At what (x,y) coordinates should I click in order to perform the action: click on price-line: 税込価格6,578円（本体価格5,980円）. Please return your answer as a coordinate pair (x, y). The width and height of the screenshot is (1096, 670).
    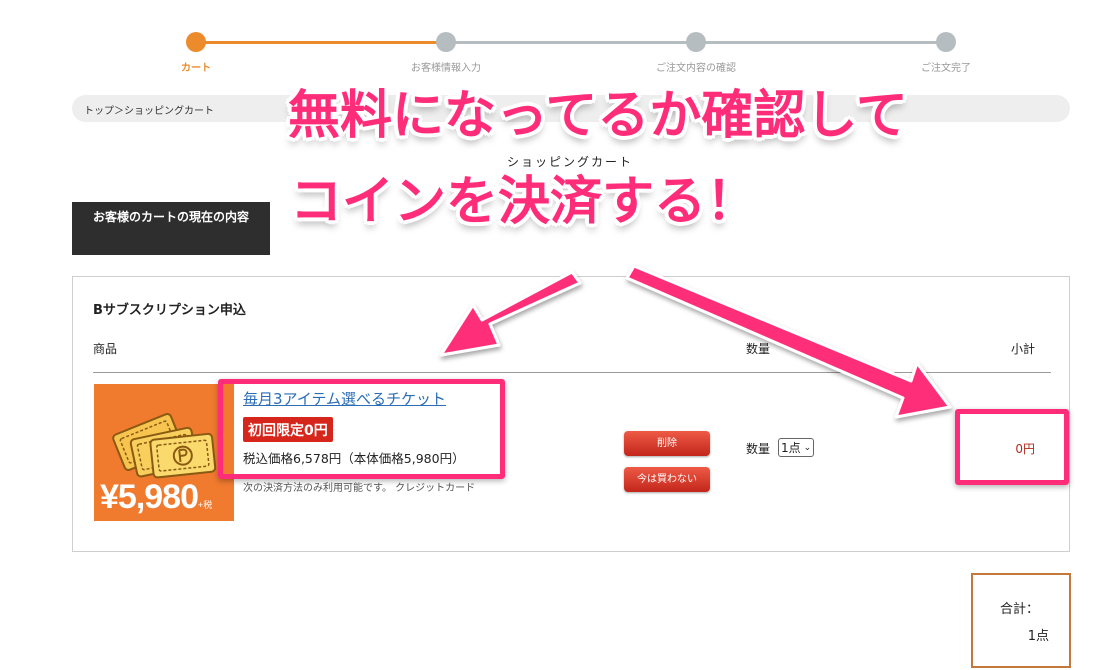
    Looking at the image, I should click on (354, 458).